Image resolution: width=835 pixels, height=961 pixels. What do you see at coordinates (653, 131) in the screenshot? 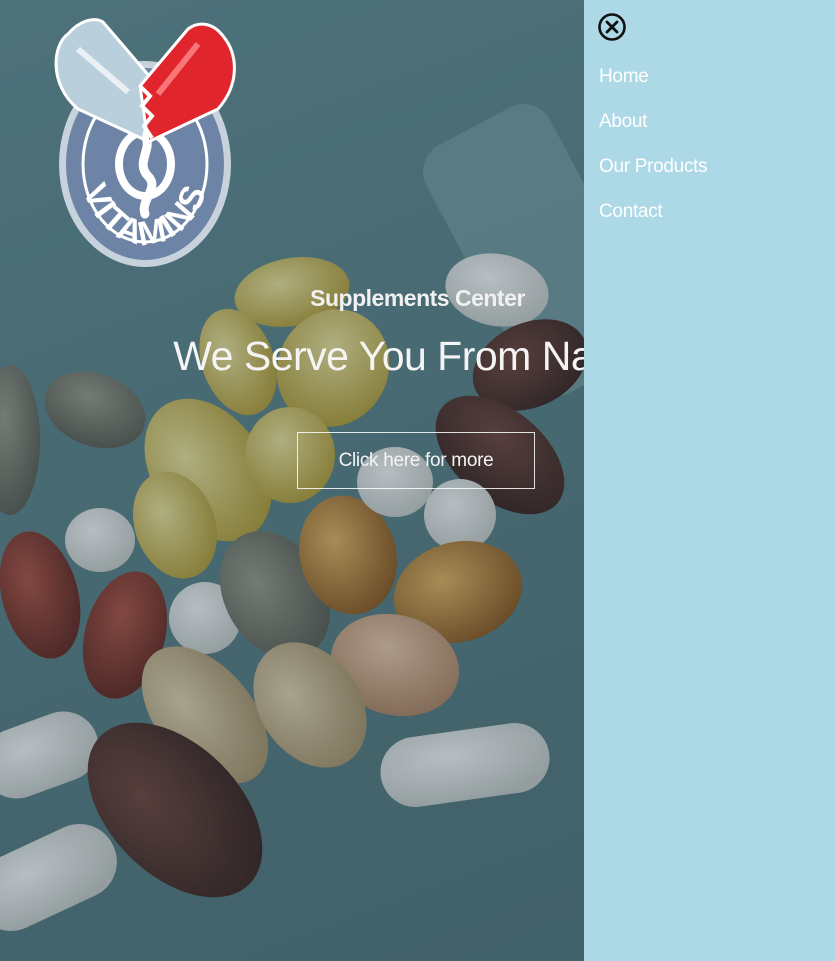
I see `nav-about: About` at bounding box center [653, 131].